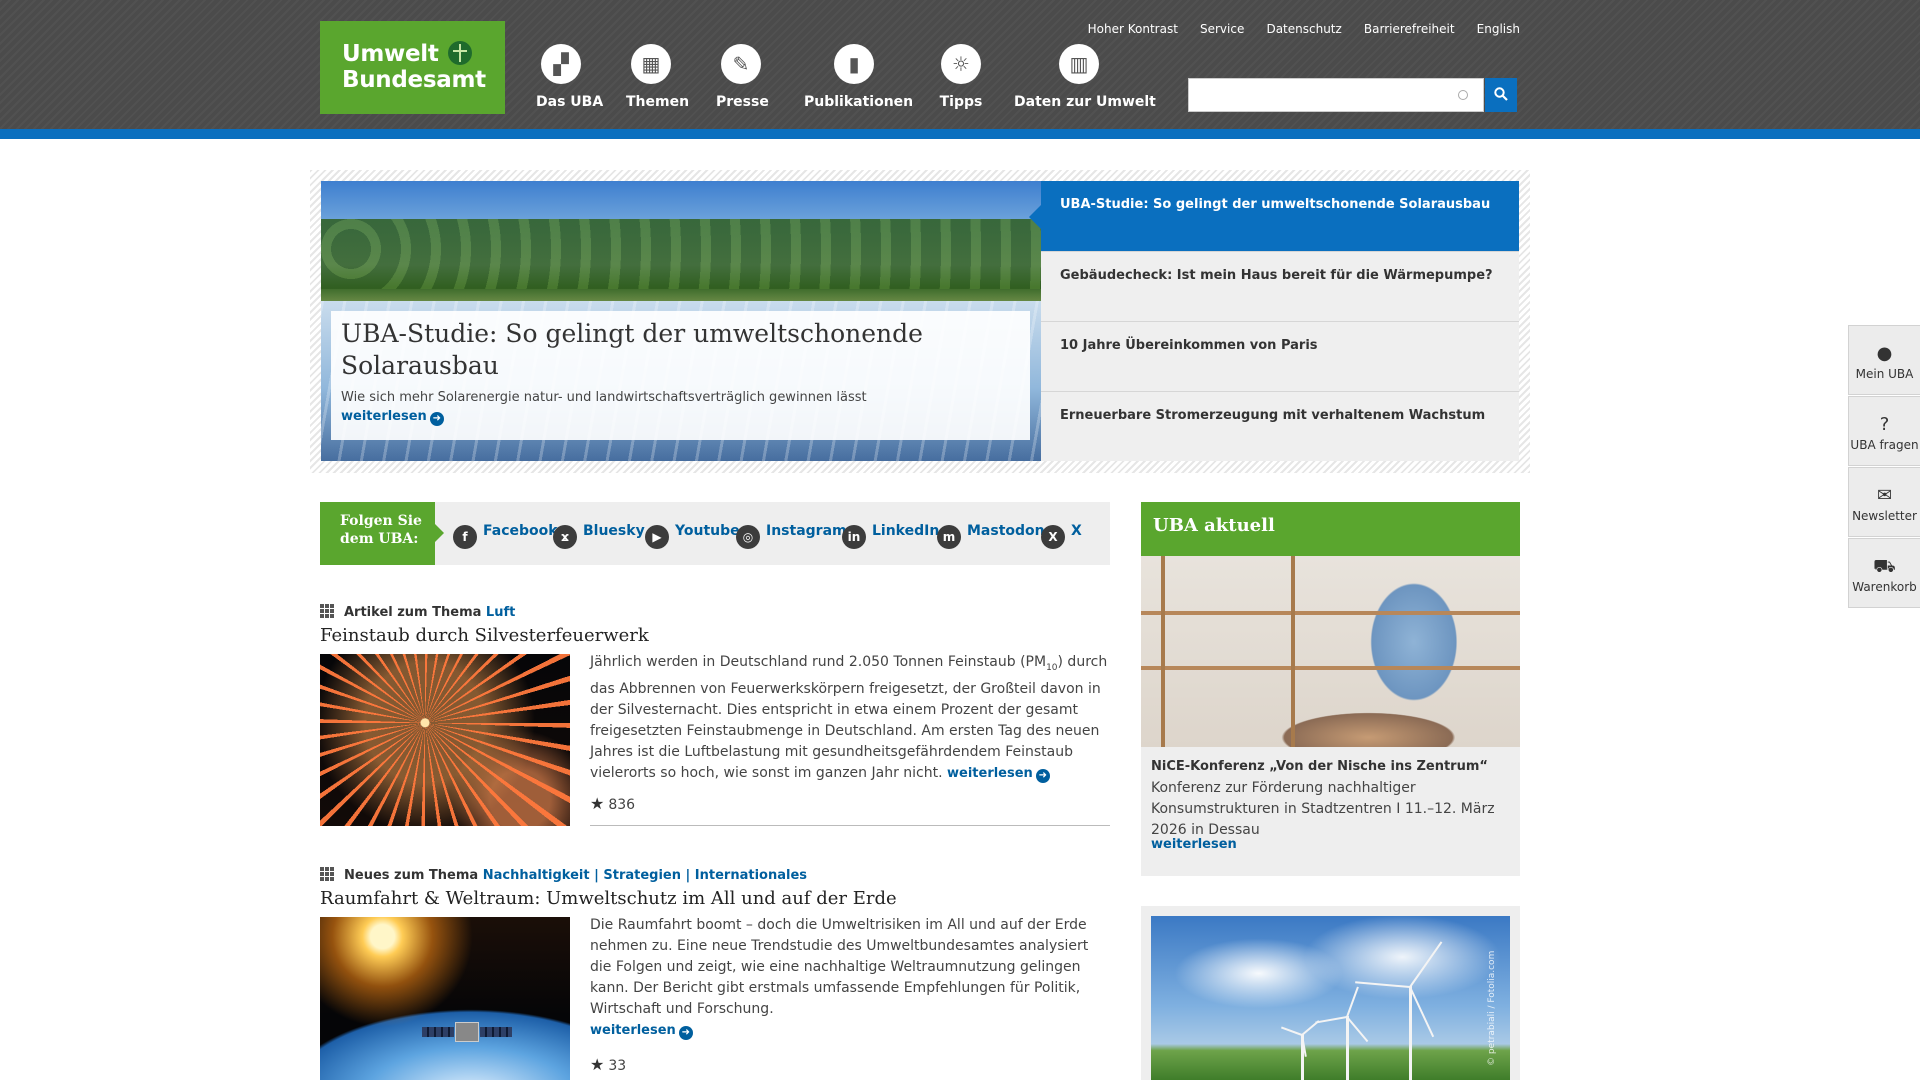  Describe the element at coordinates (500, 612) in the screenshot. I see `article-topic-link: Luft` at that location.